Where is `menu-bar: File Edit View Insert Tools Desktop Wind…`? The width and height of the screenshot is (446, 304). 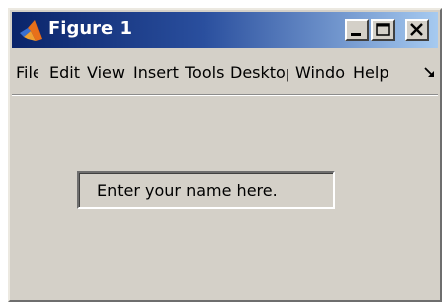
menu-bar: File Edit View Insert Tools Desktop Wind… is located at coordinates (225, 72).